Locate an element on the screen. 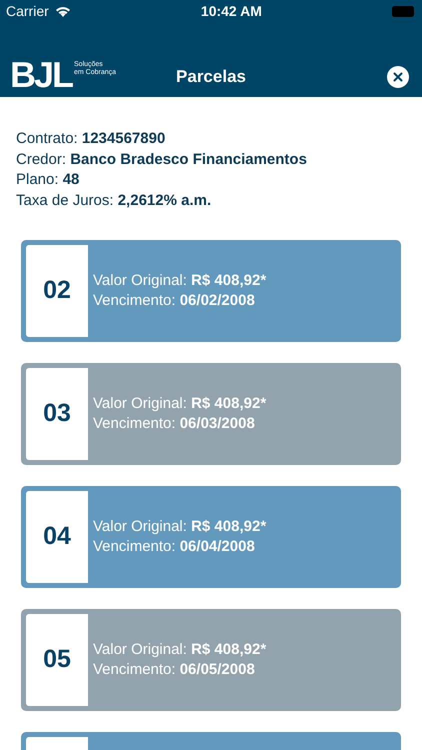 This screenshot has width=422, height=750. contract-detail: Credor: Banco Bradesco Financiamentos is located at coordinates (162, 160).